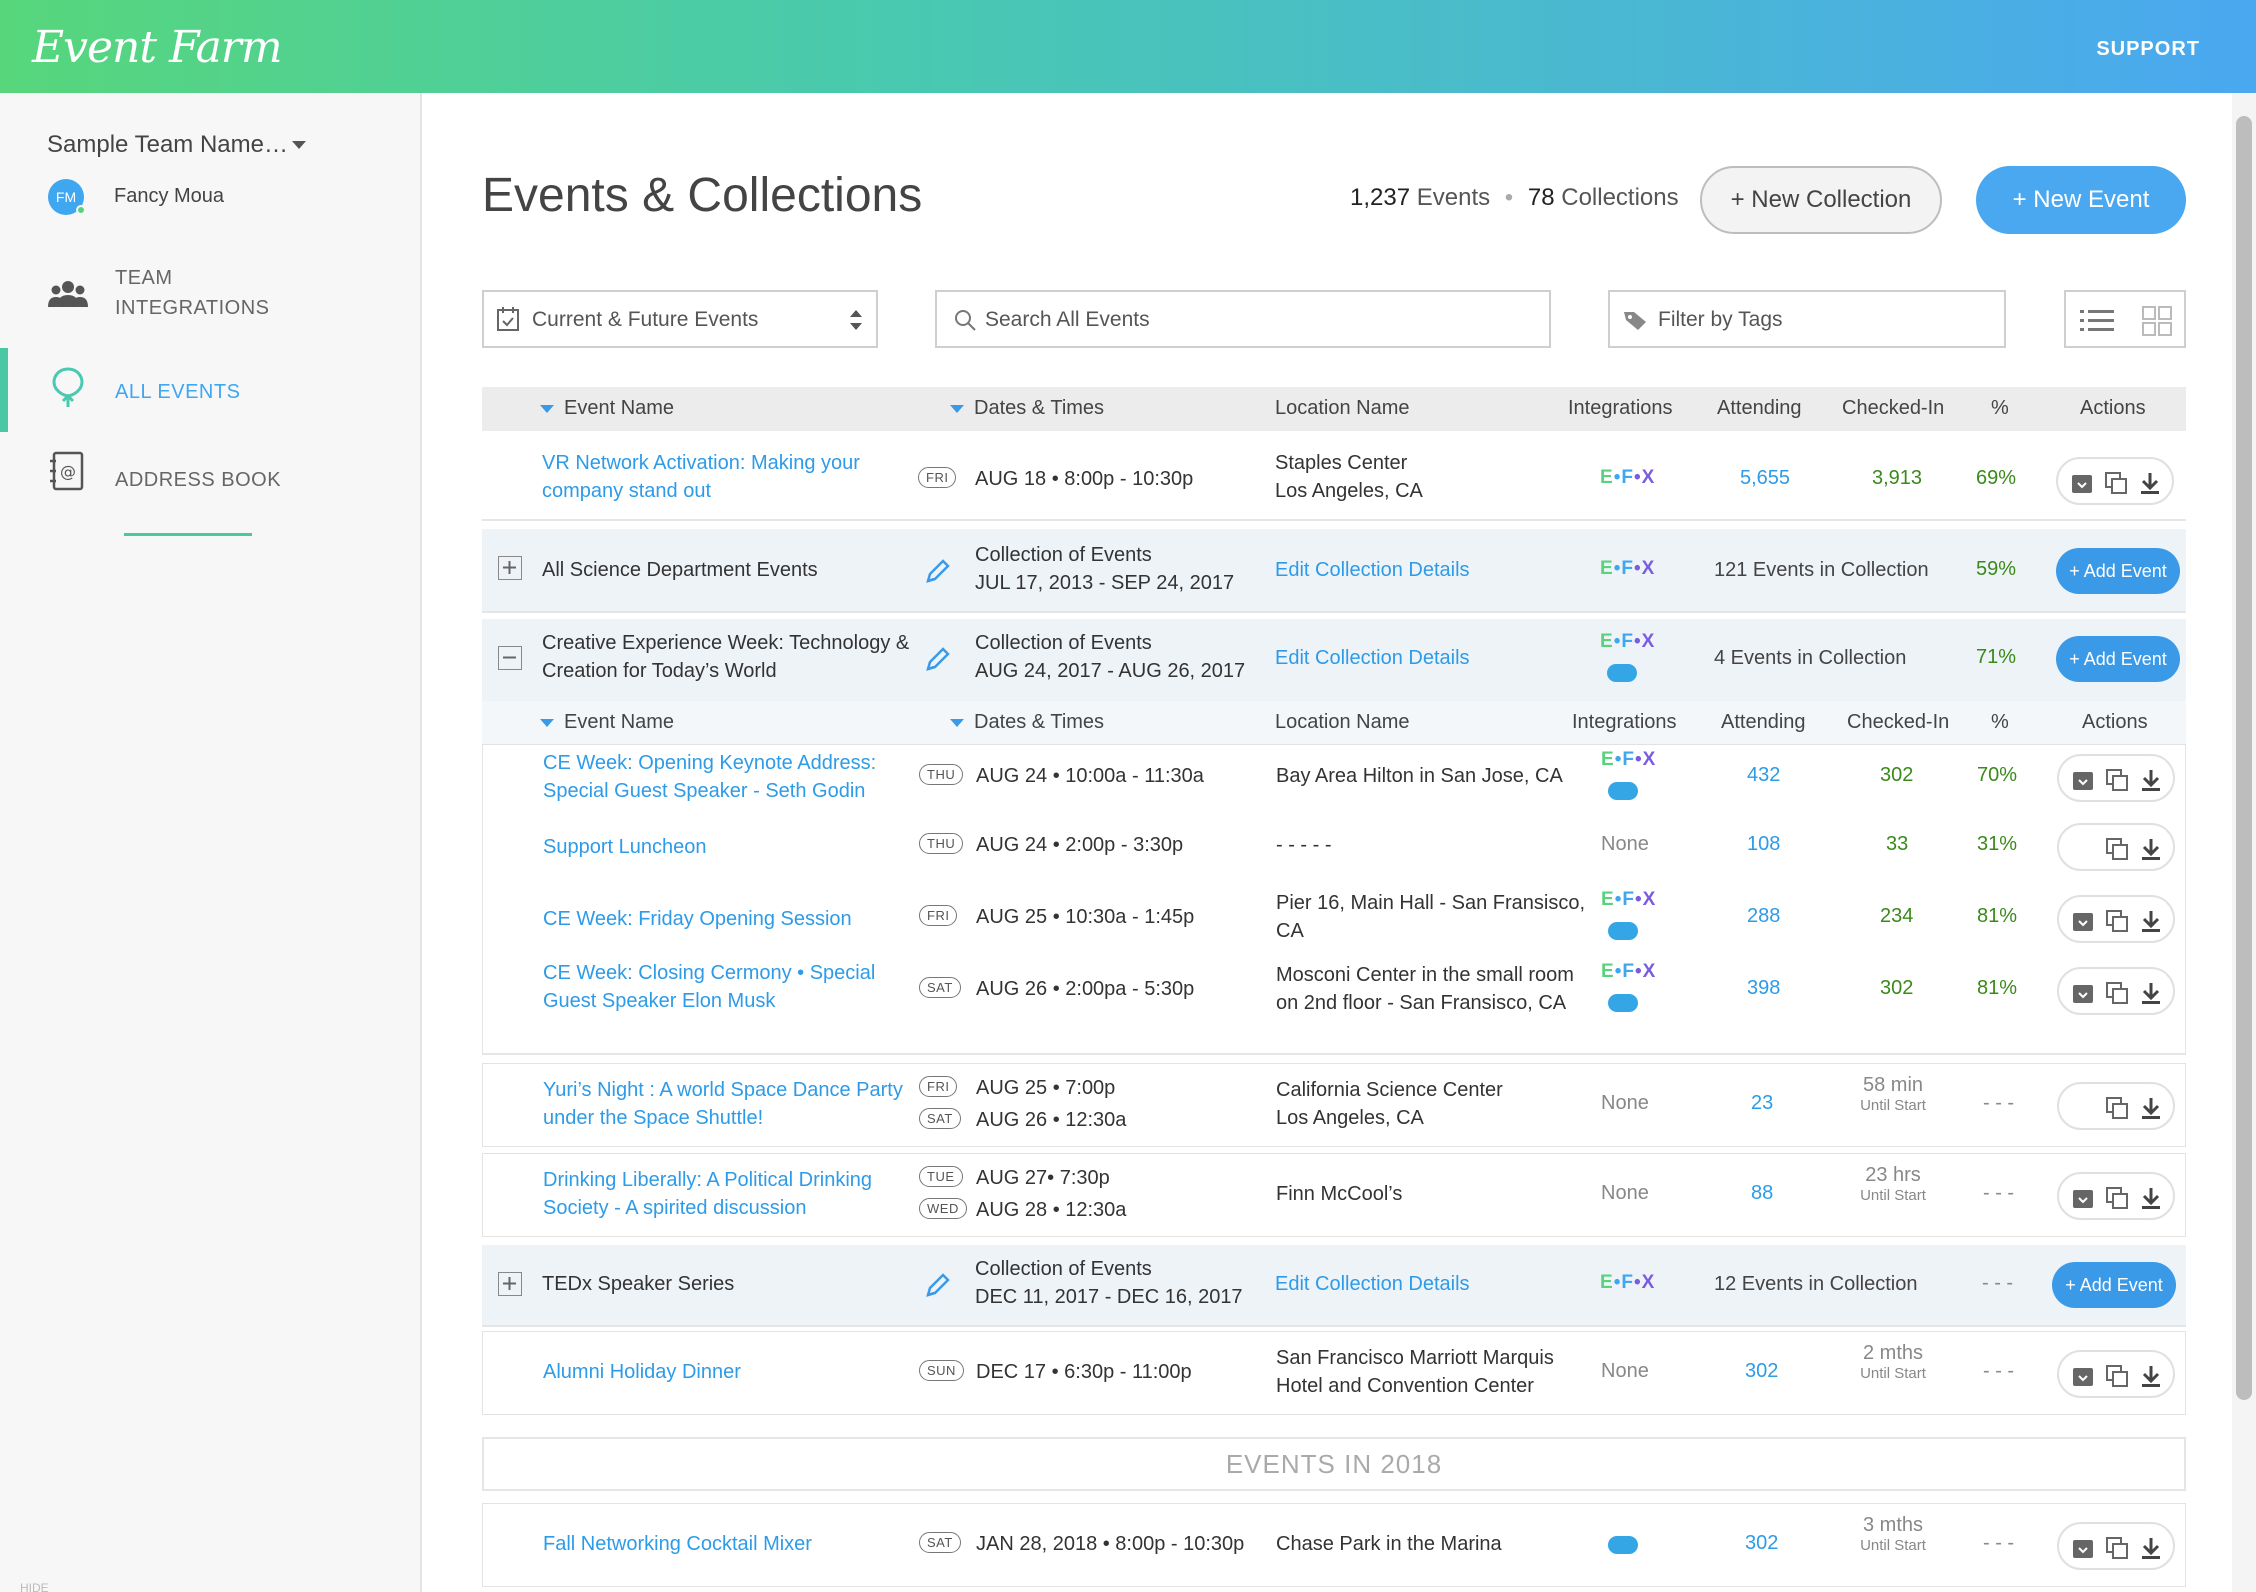 This screenshot has width=2256, height=1592. I want to click on event-name-link: Alumni Holiday Dinner, so click(642, 1372).